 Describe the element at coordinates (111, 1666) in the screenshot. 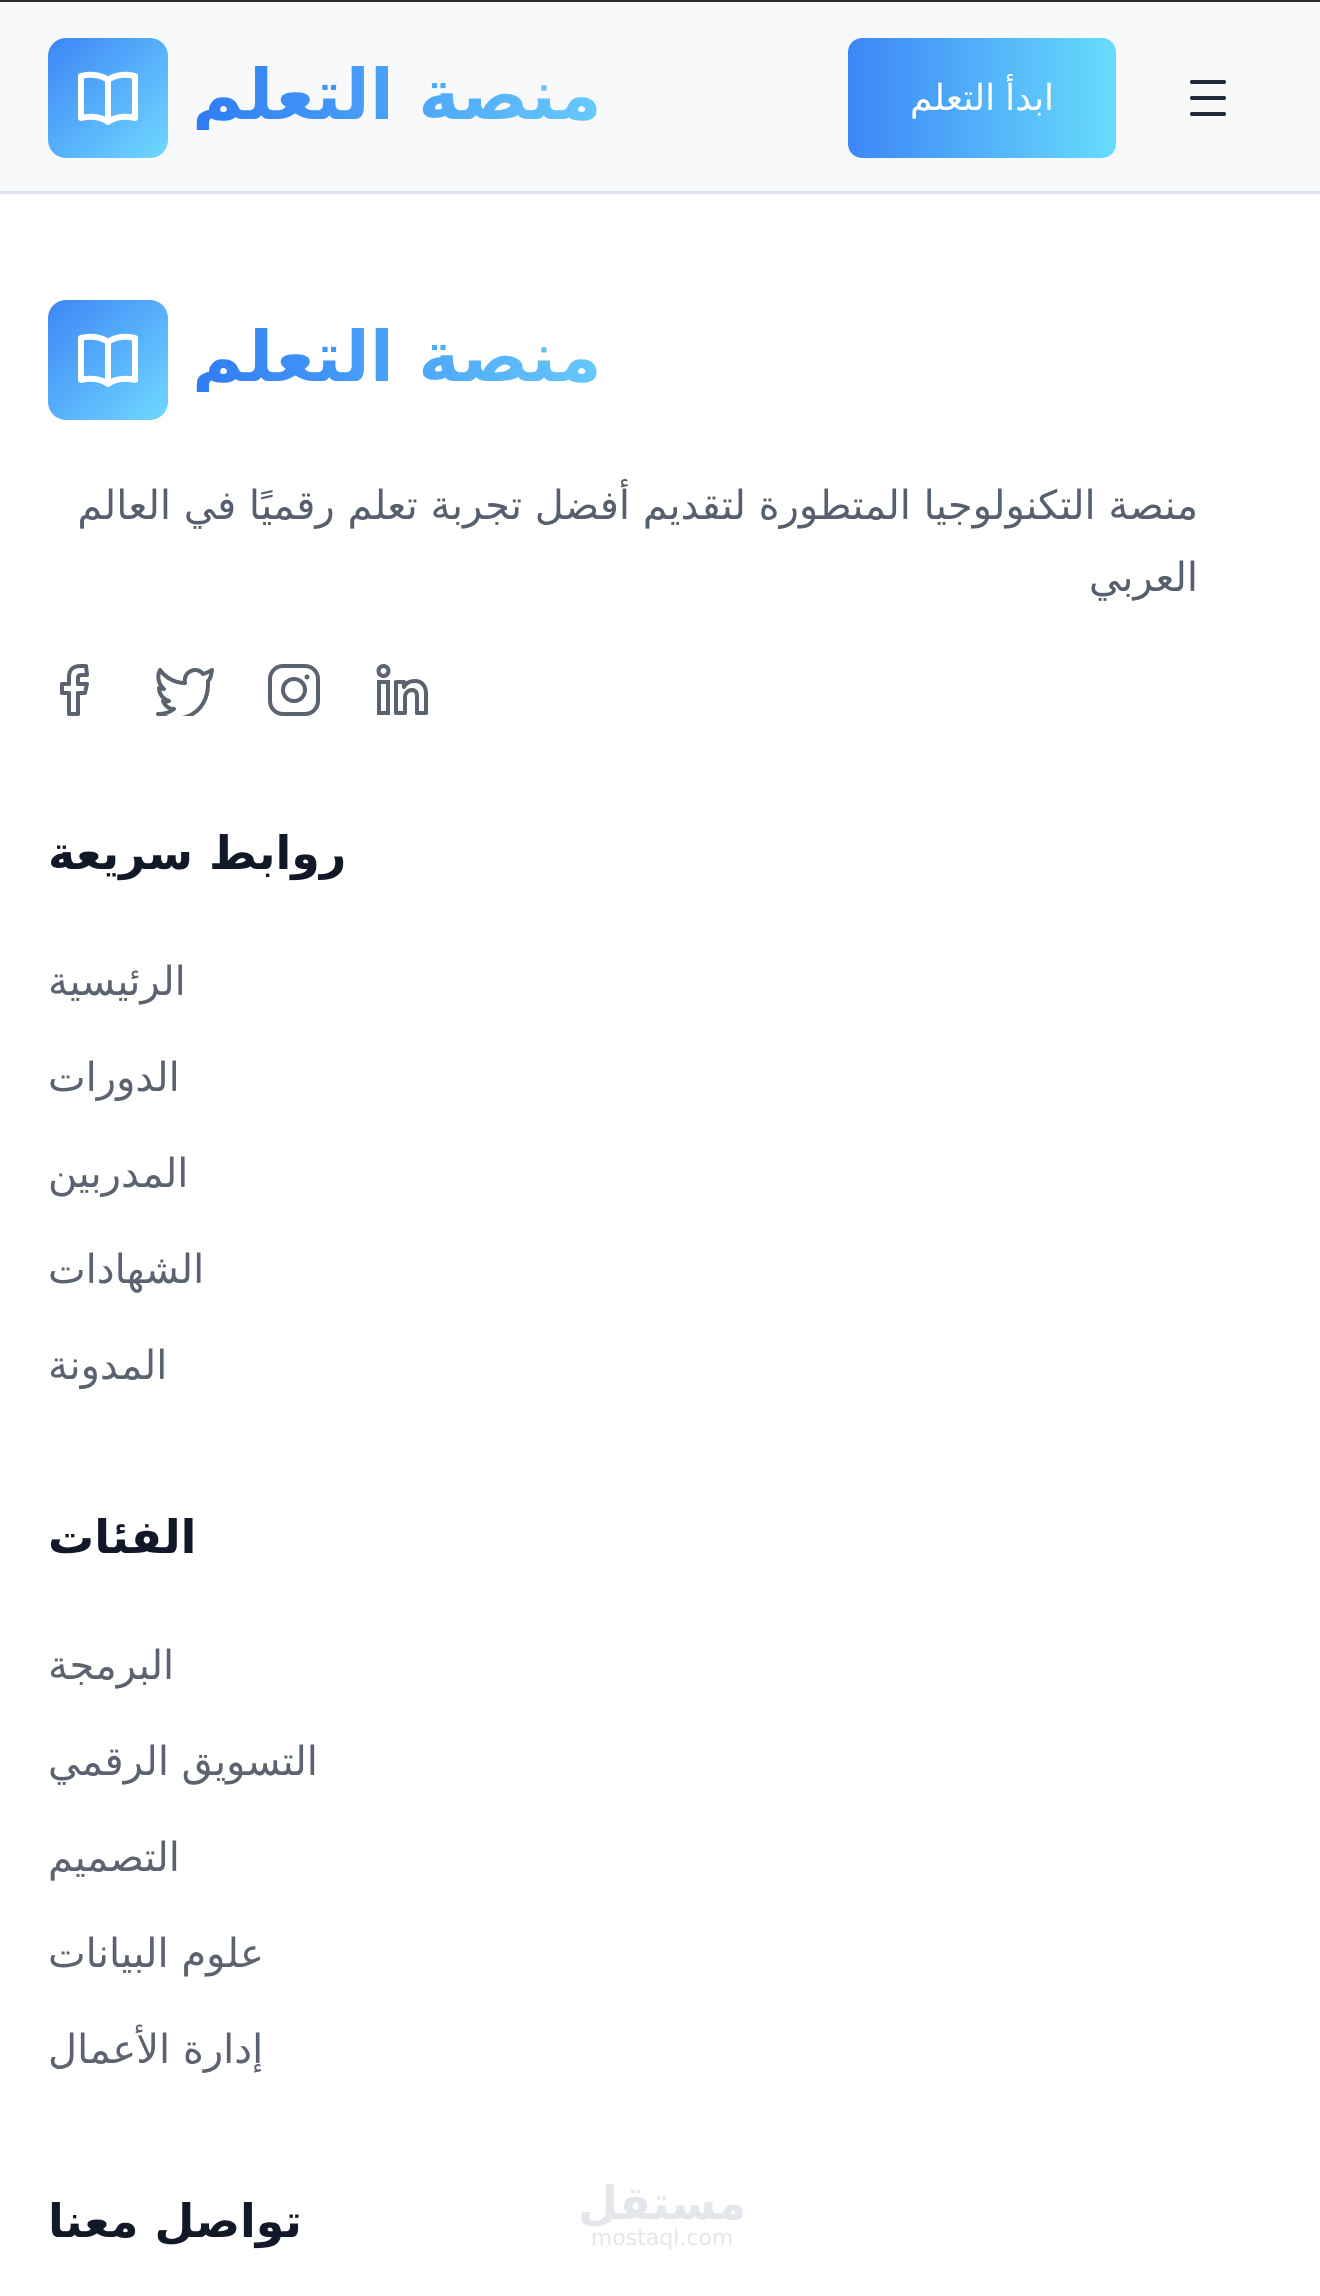

I see `category-link-programming: البرمجة` at that location.